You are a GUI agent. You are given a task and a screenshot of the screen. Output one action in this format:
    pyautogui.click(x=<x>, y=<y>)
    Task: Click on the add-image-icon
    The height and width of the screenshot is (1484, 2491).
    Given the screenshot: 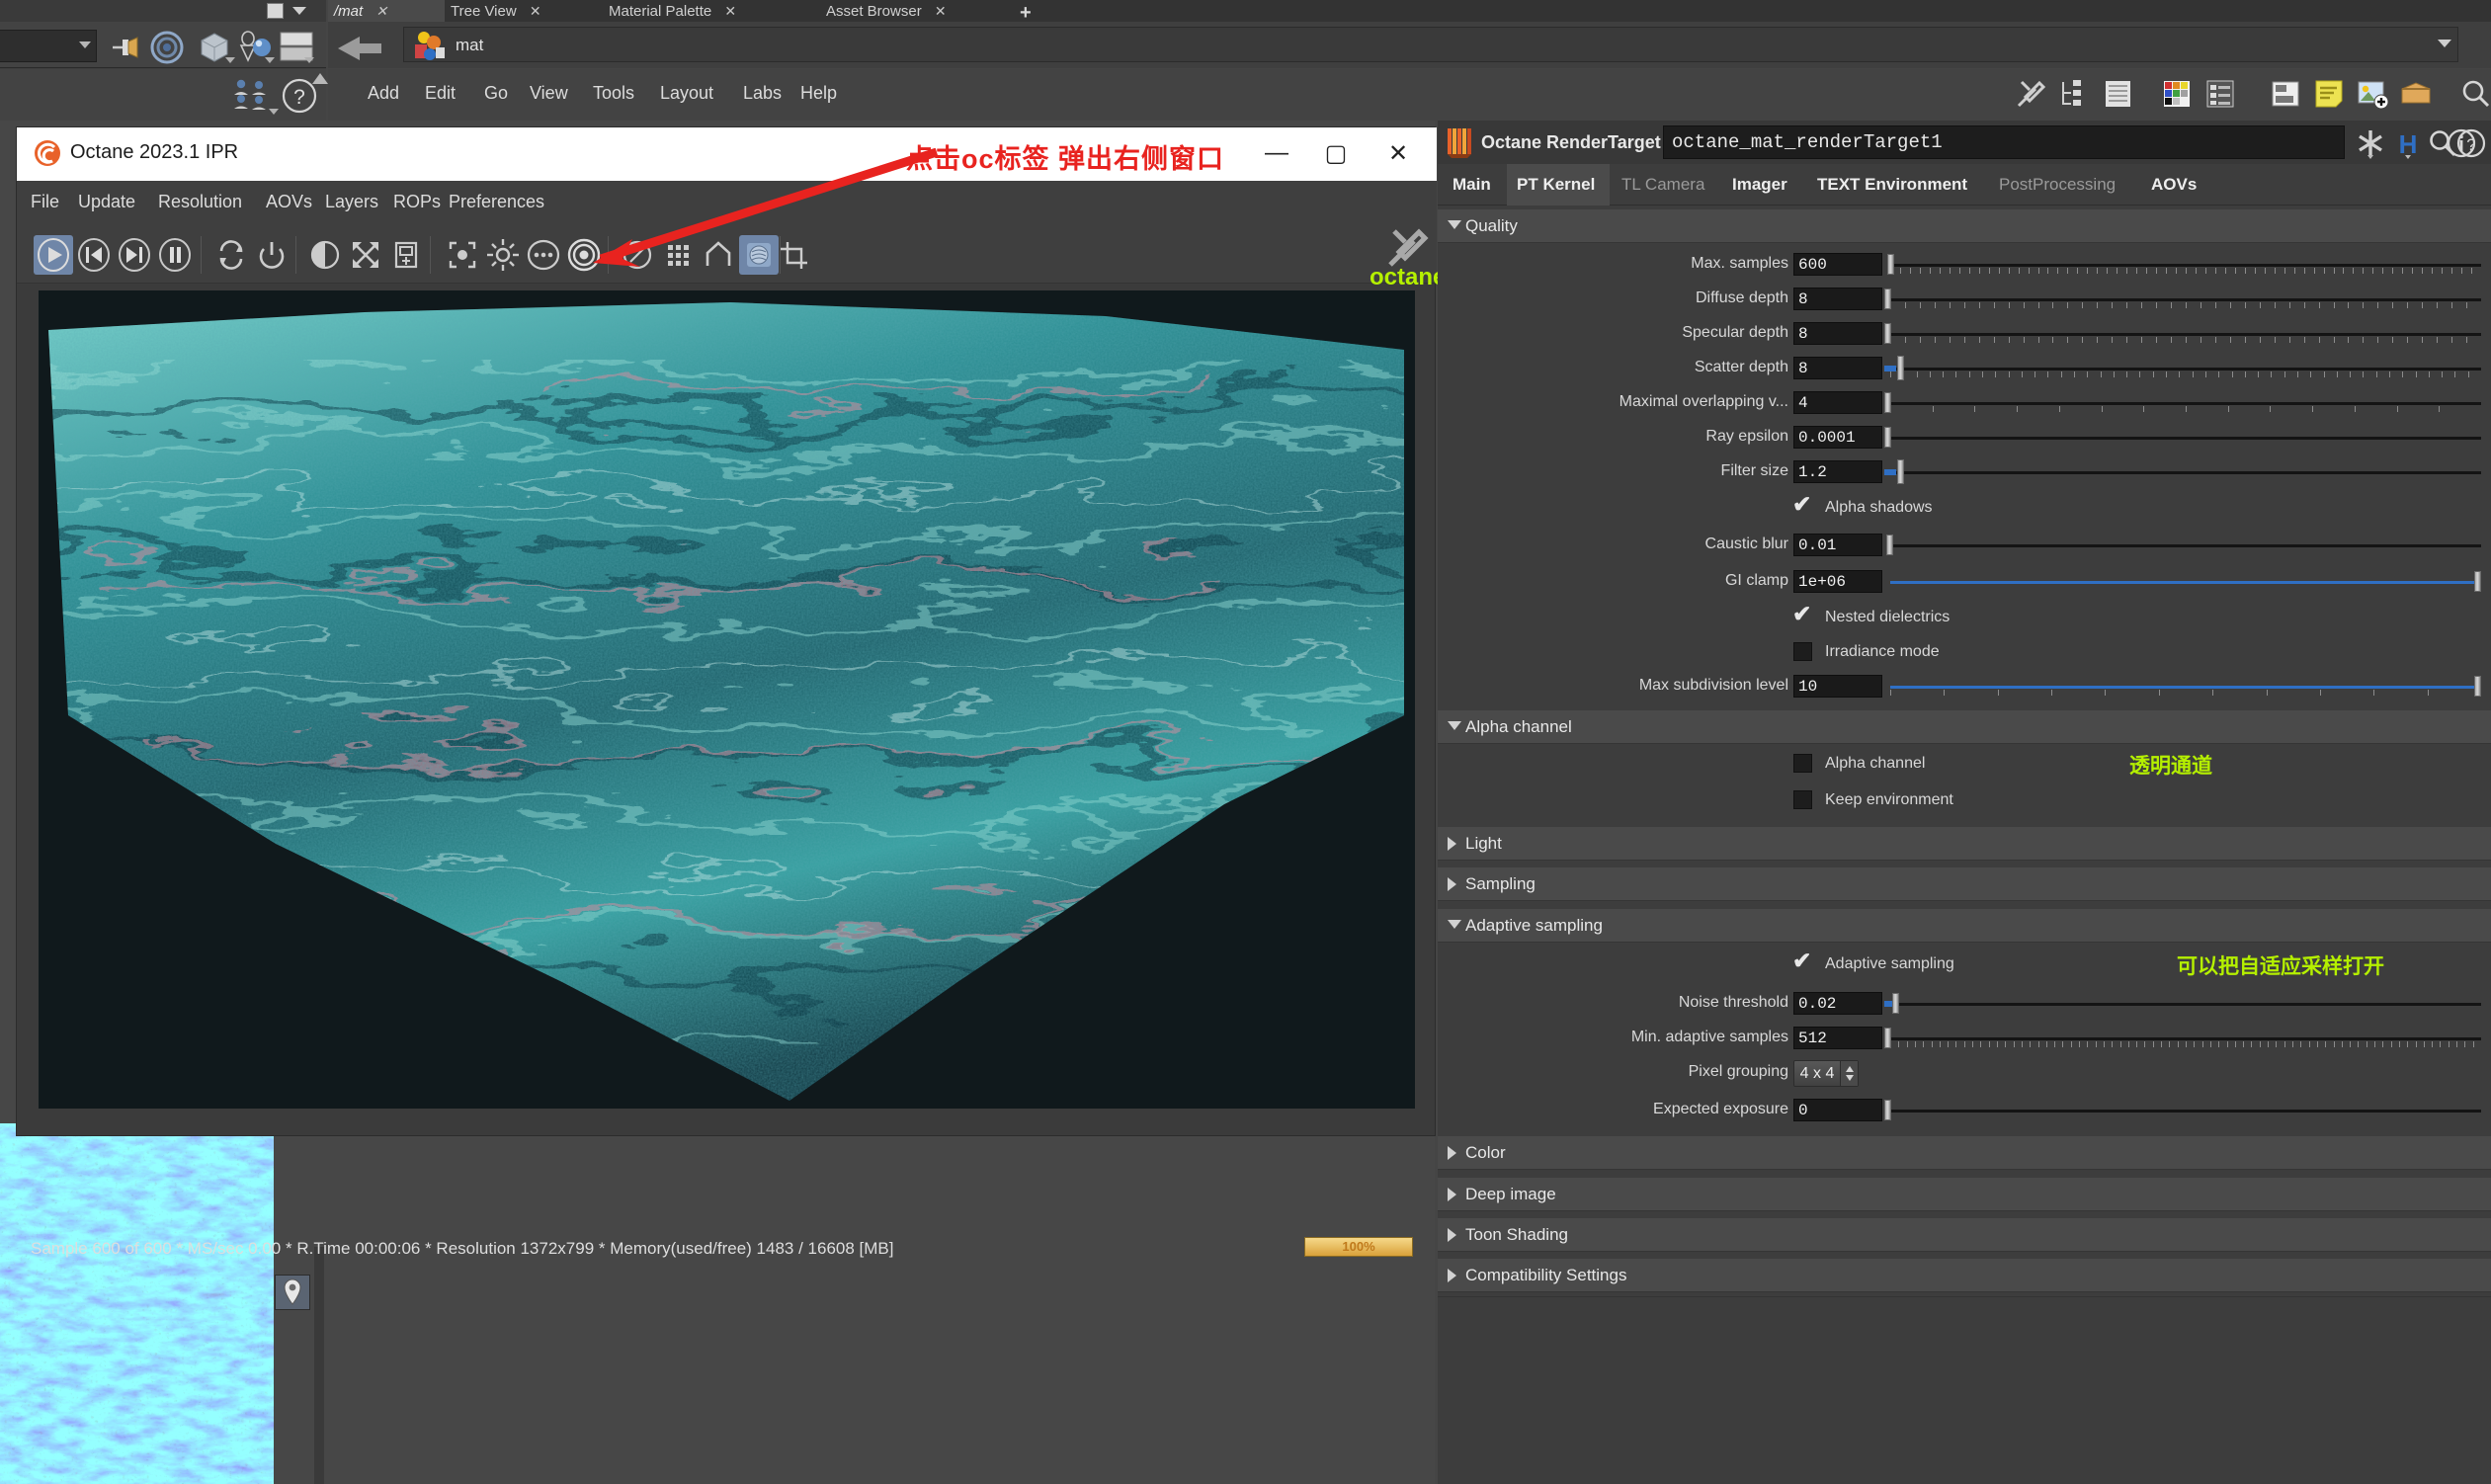 What is the action you would take?
    pyautogui.click(x=2372, y=94)
    